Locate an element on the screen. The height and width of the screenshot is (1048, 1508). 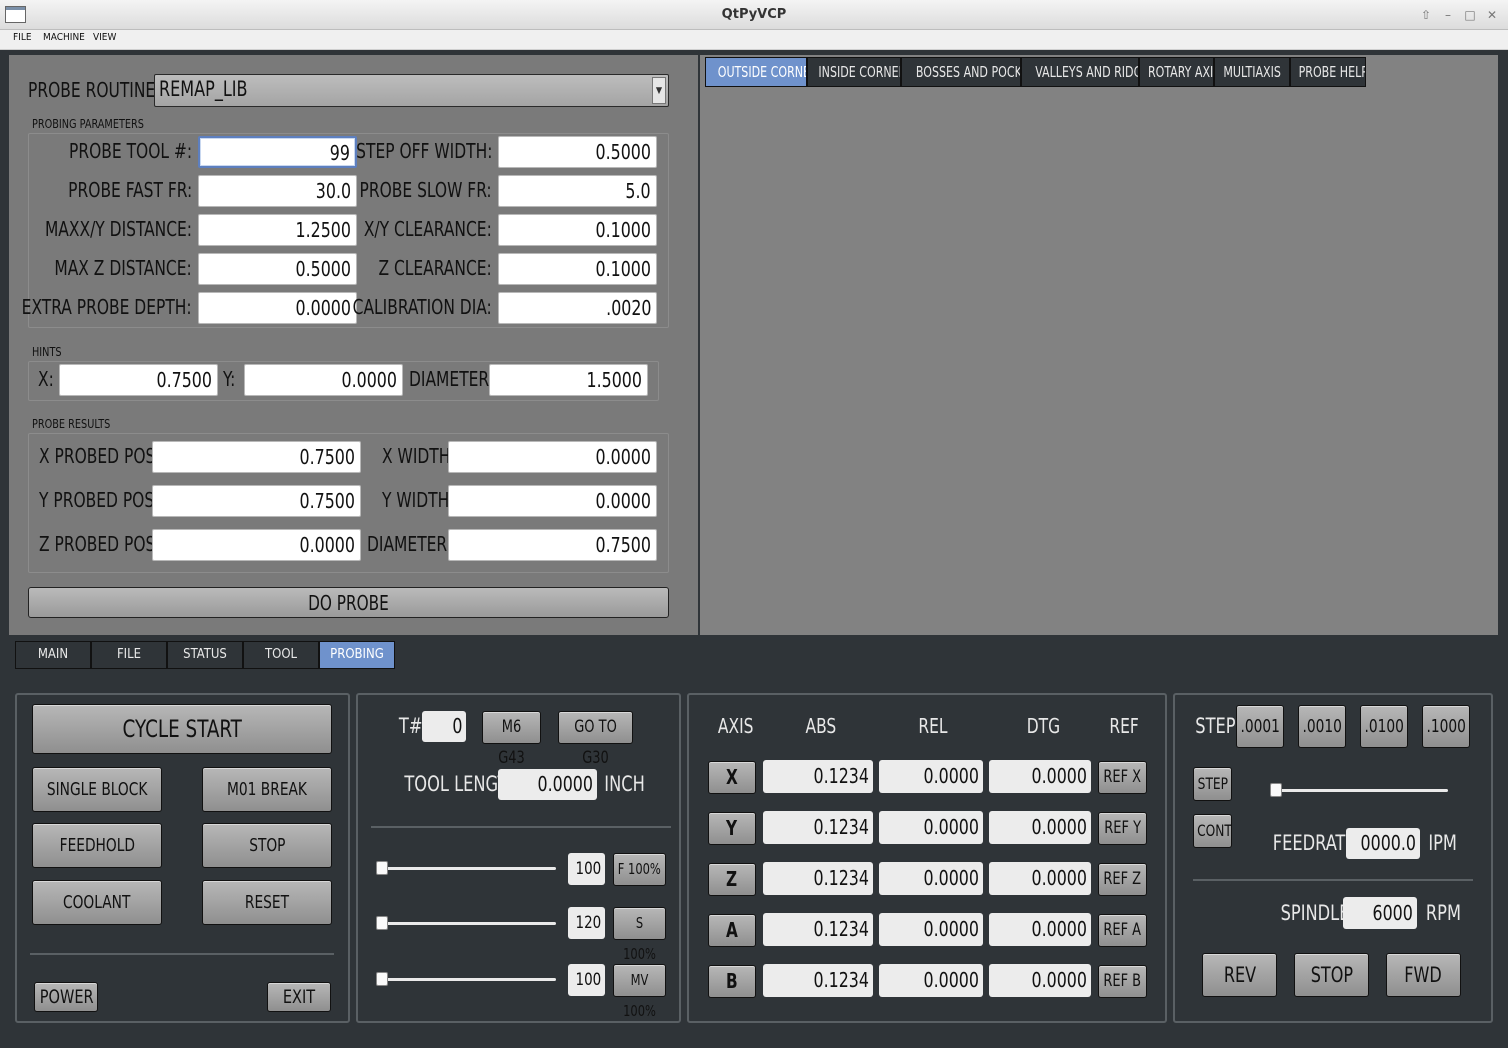
probe-fast-fr-input: 30.0 is located at coordinates (277, 191).